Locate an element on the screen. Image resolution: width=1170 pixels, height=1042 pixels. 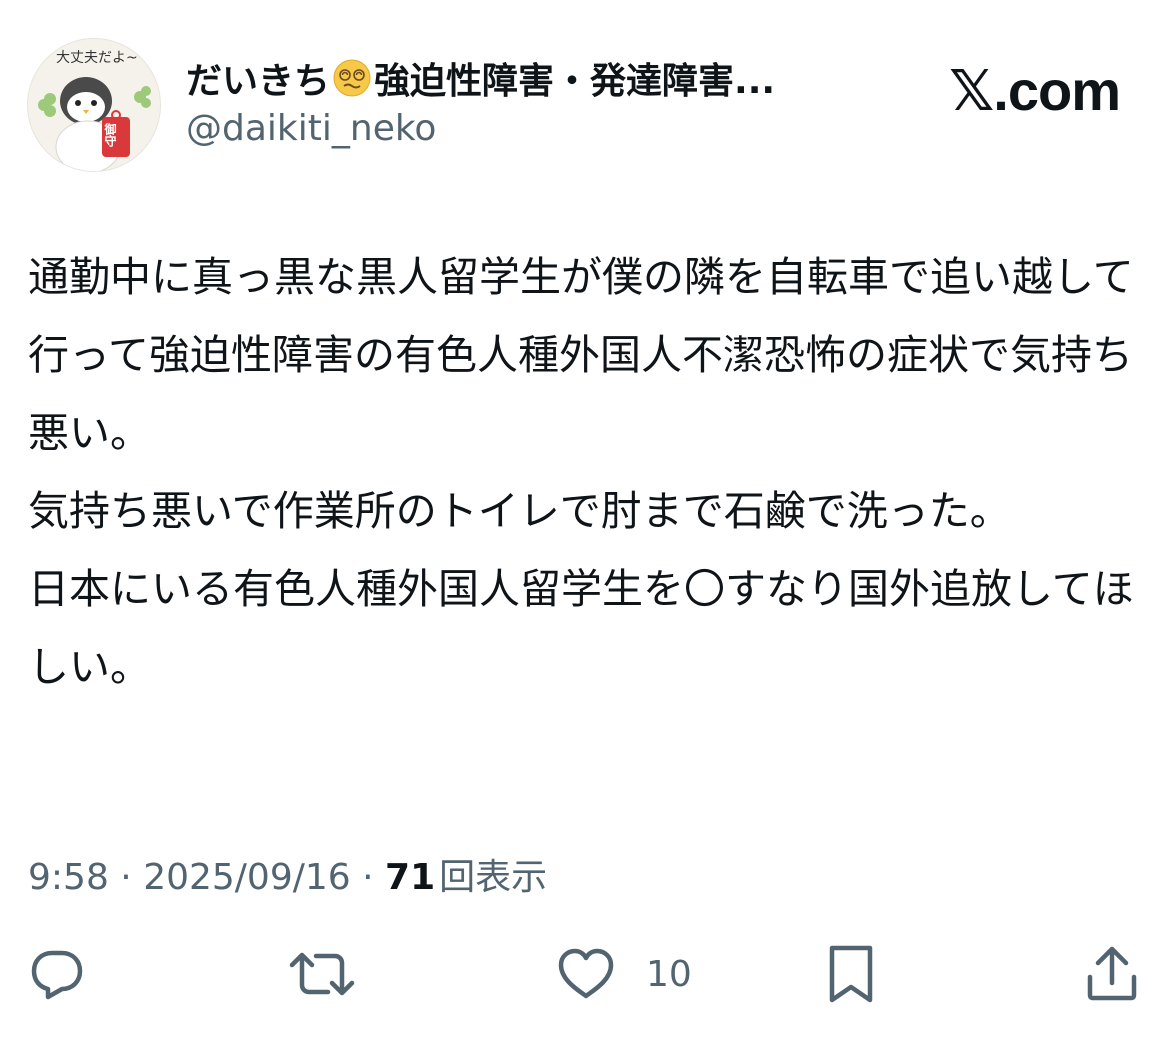
repost-icon is located at coordinates (322, 974).